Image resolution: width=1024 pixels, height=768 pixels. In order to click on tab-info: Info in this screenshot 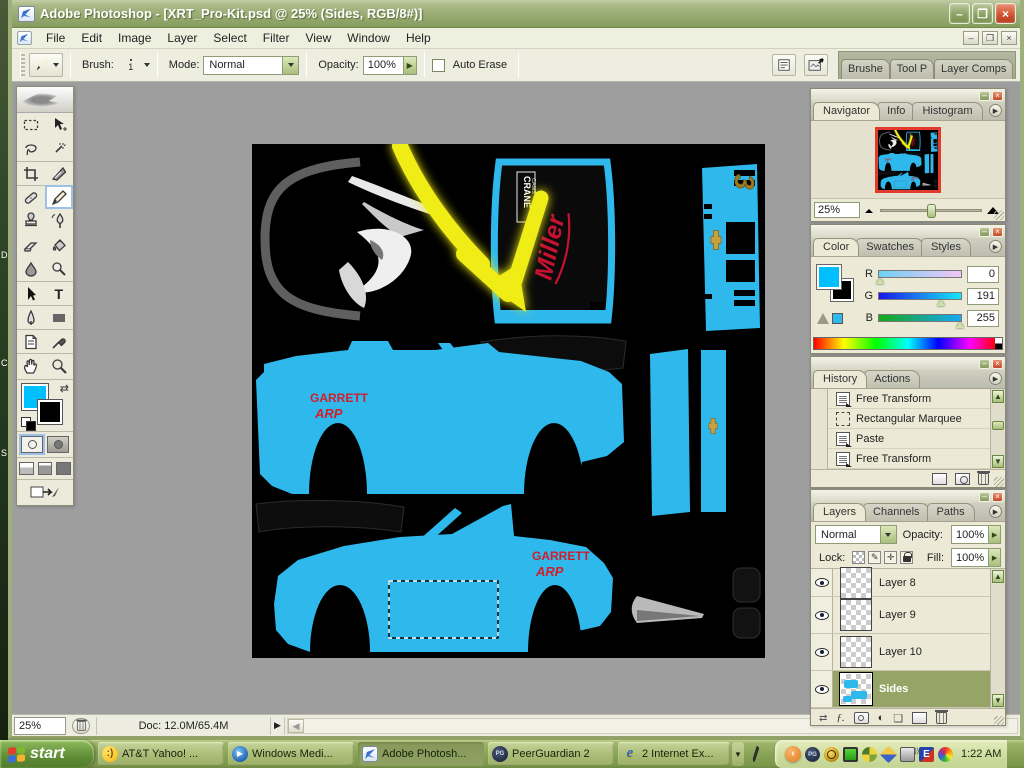, I will do `click(896, 111)`.